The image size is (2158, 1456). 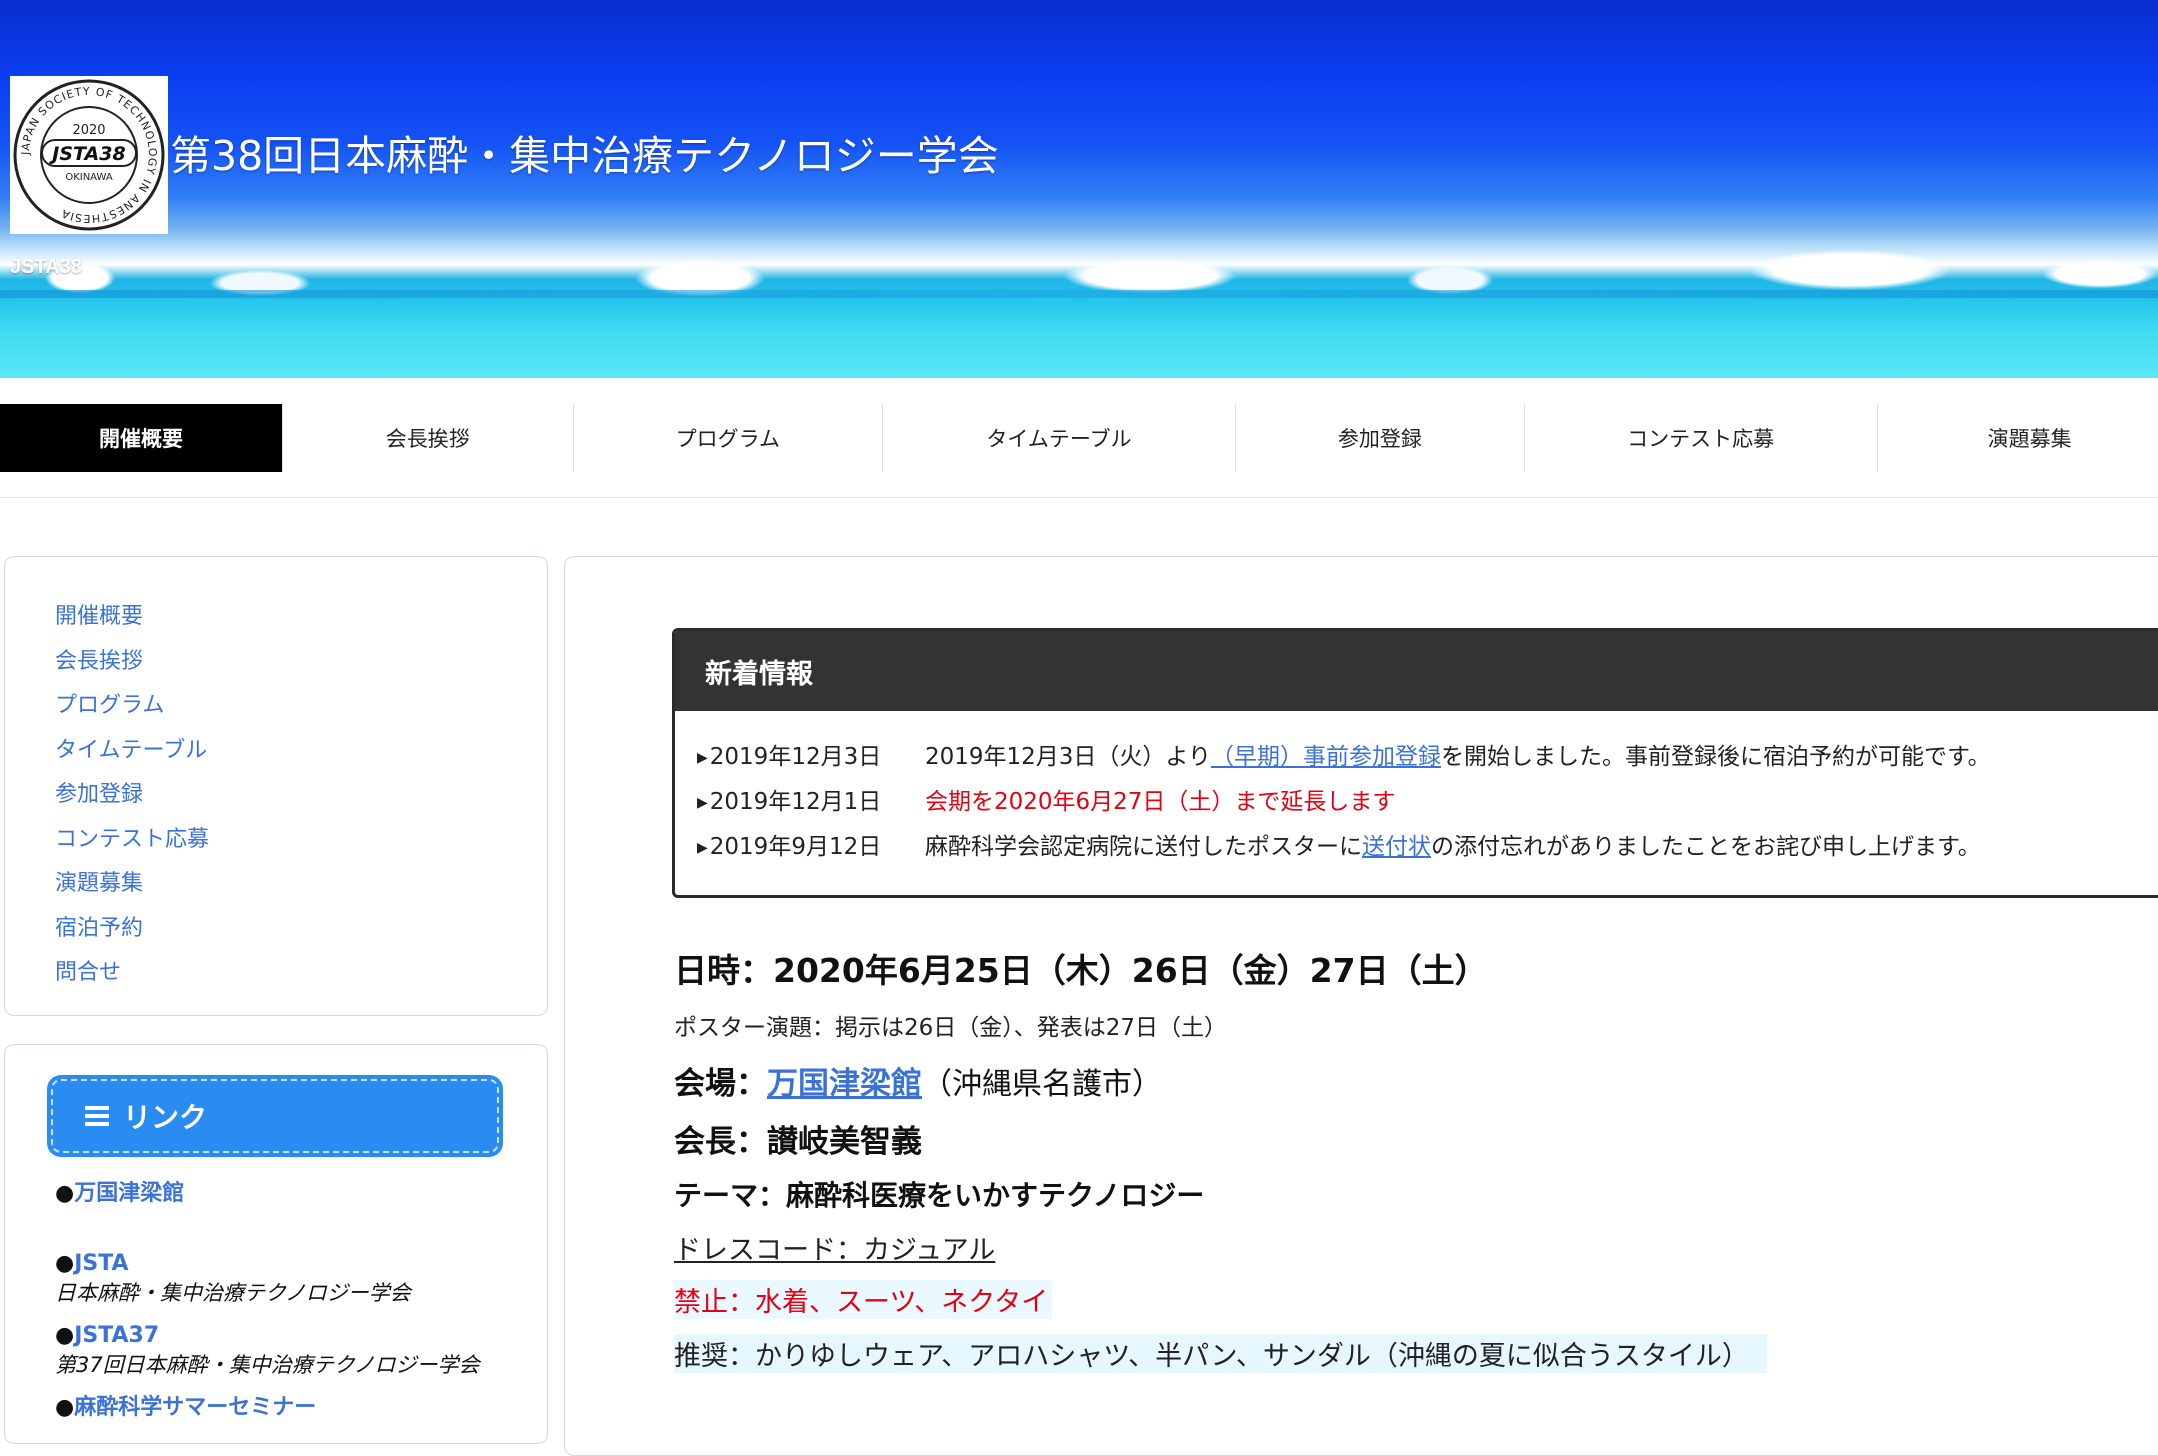 What do you see at coordinates (233, 1293) in the screenshot?
I see `link-description: 日本麻酔・集中治療テクノロジー学会` at bounding box center [233, 1293].